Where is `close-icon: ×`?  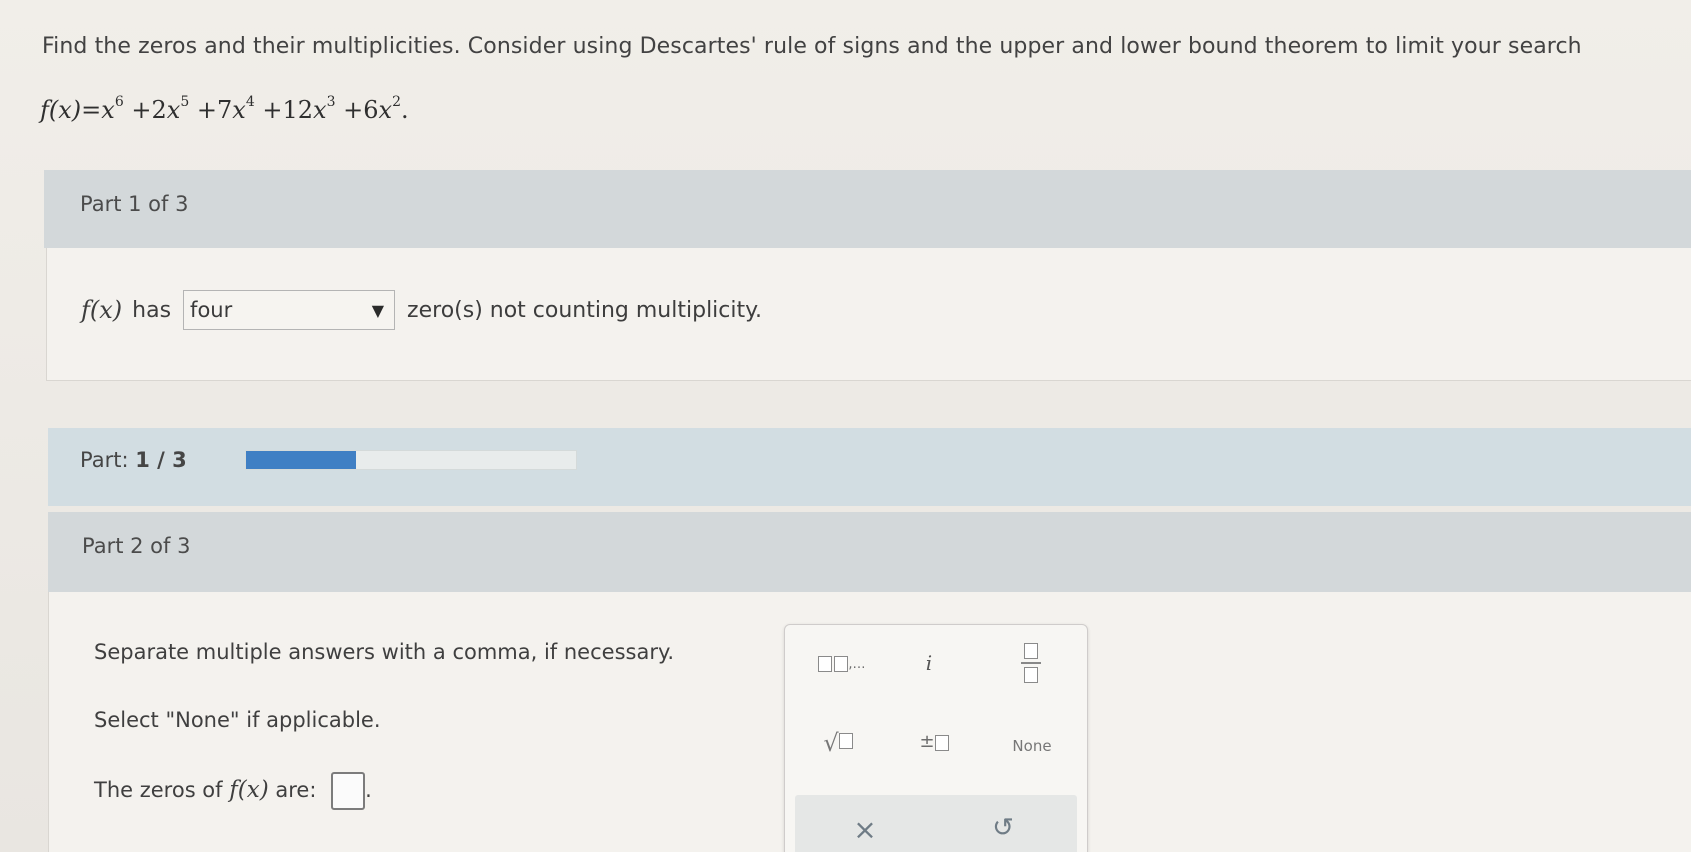
close-icon: × is located at coordinates (865, 829).